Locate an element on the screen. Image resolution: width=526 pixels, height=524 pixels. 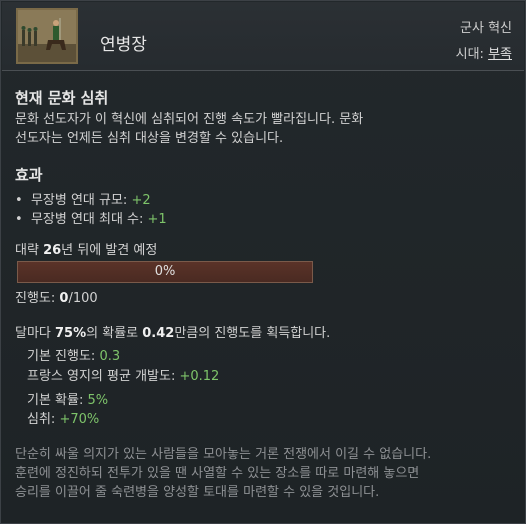
discovery-estimate: 대략 26년 뒤에 발견 예정 is located at coordinates (86, 250).